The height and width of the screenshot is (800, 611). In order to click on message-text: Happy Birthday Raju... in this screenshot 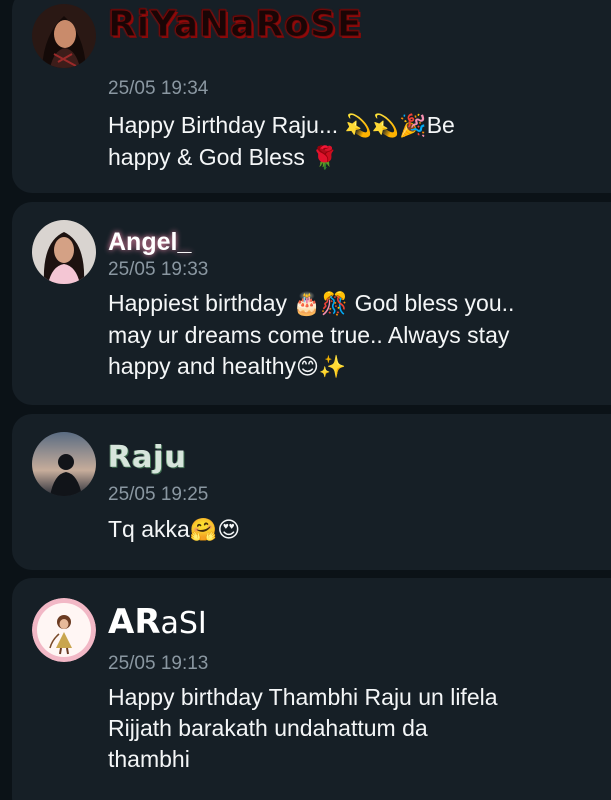, I will do `click(223, 125)`.